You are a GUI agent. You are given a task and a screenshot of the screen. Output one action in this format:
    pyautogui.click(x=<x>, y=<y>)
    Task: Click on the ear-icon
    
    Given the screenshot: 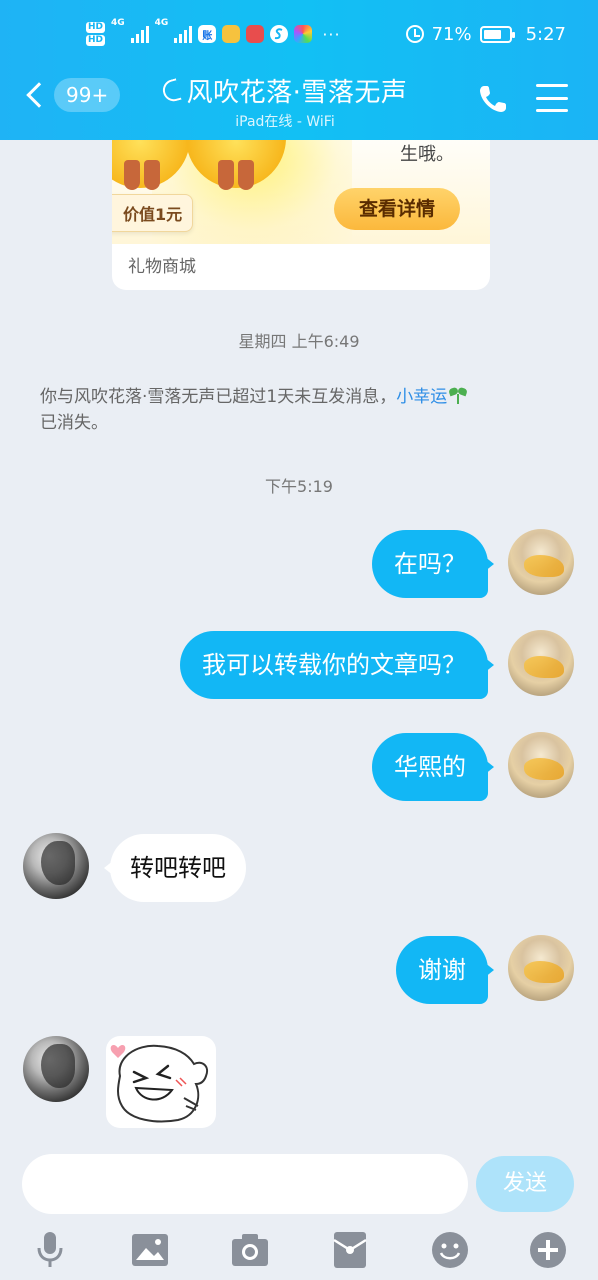 What is the action you would take?
    pyautogui.click(x=171, y=90)
    